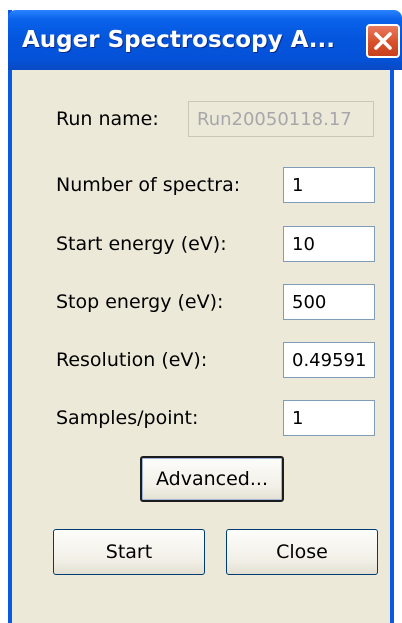  What do you see at coordinates (140, 302) in the screenshot?
I see `stop-energy-label: Stop energy (eV):` at bounding box center [140, 302].